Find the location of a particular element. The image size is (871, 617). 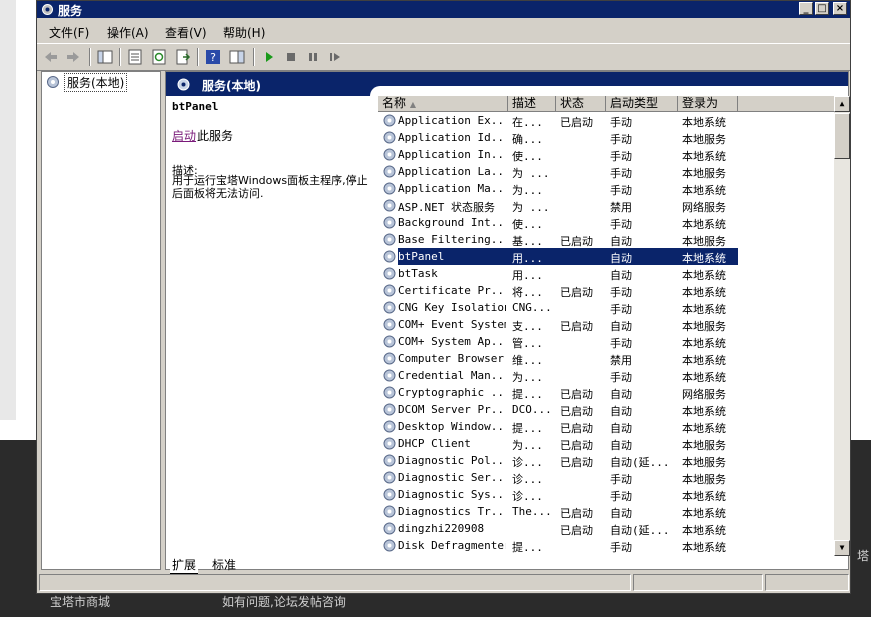

close-button: × is located at coordinates (840, 8).